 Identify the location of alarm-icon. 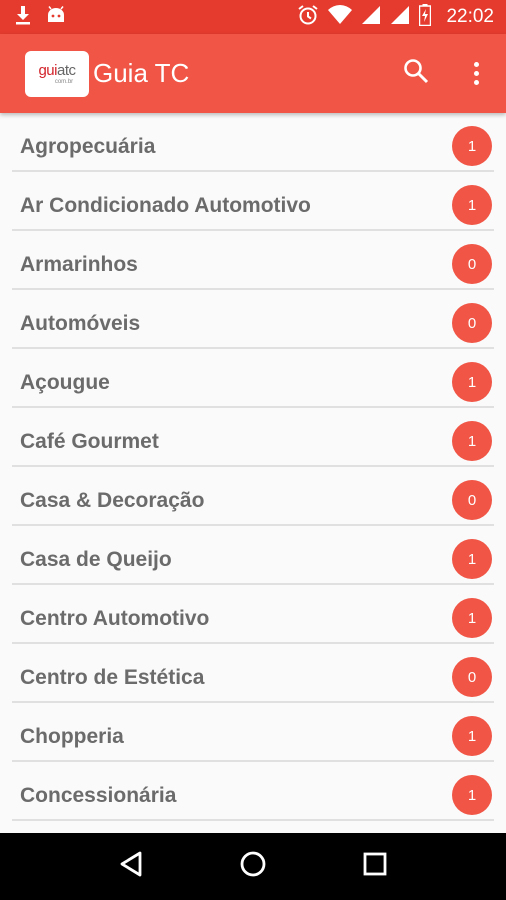
(308, 17).